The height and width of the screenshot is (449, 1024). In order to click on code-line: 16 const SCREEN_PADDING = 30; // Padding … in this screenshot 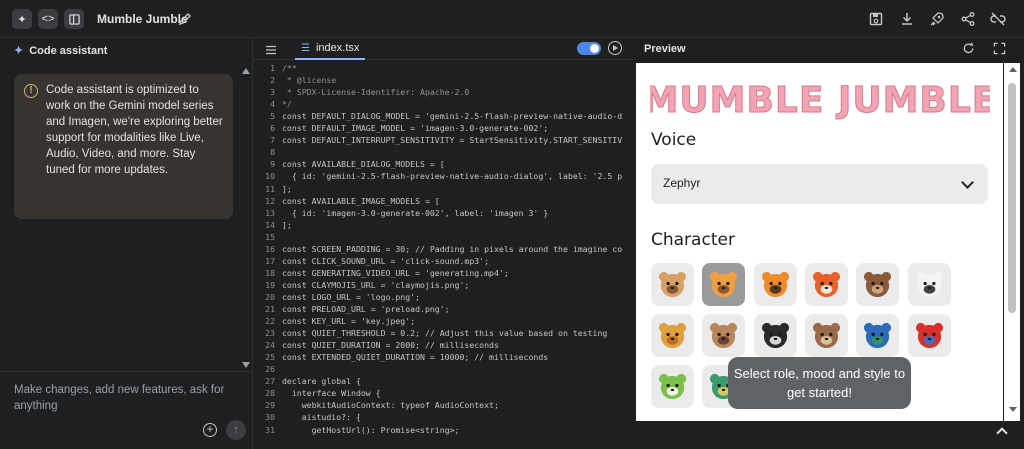, I will do `click(444, 249)`.